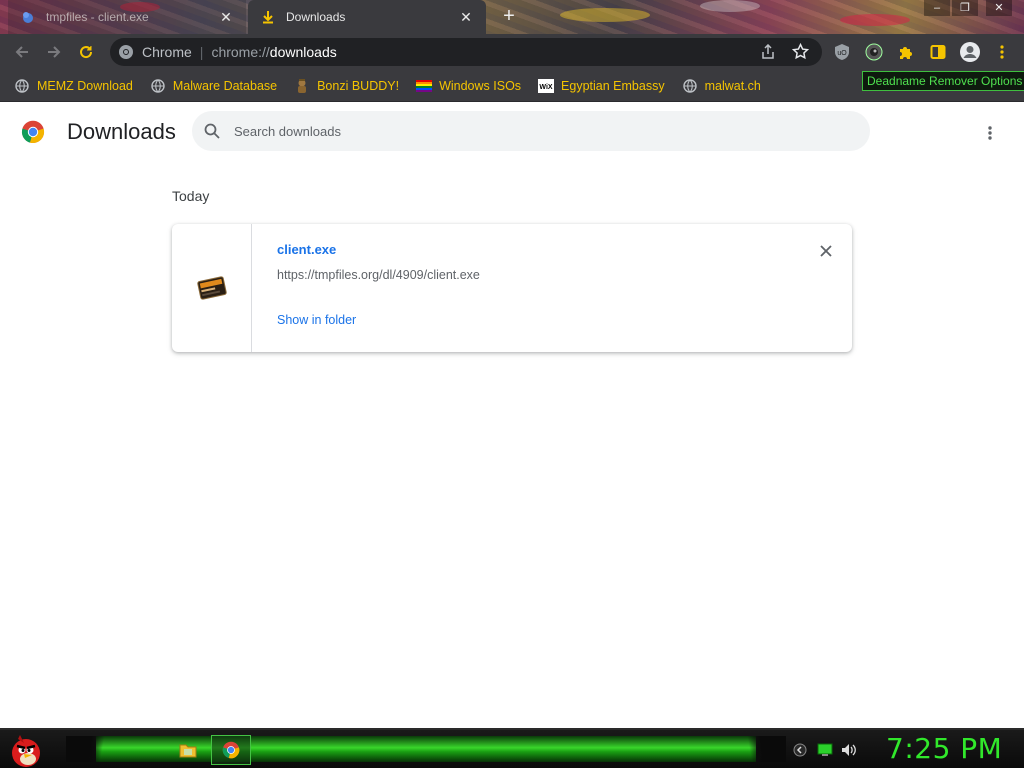  I want to click on exe-file-icon, so click(211, 288).